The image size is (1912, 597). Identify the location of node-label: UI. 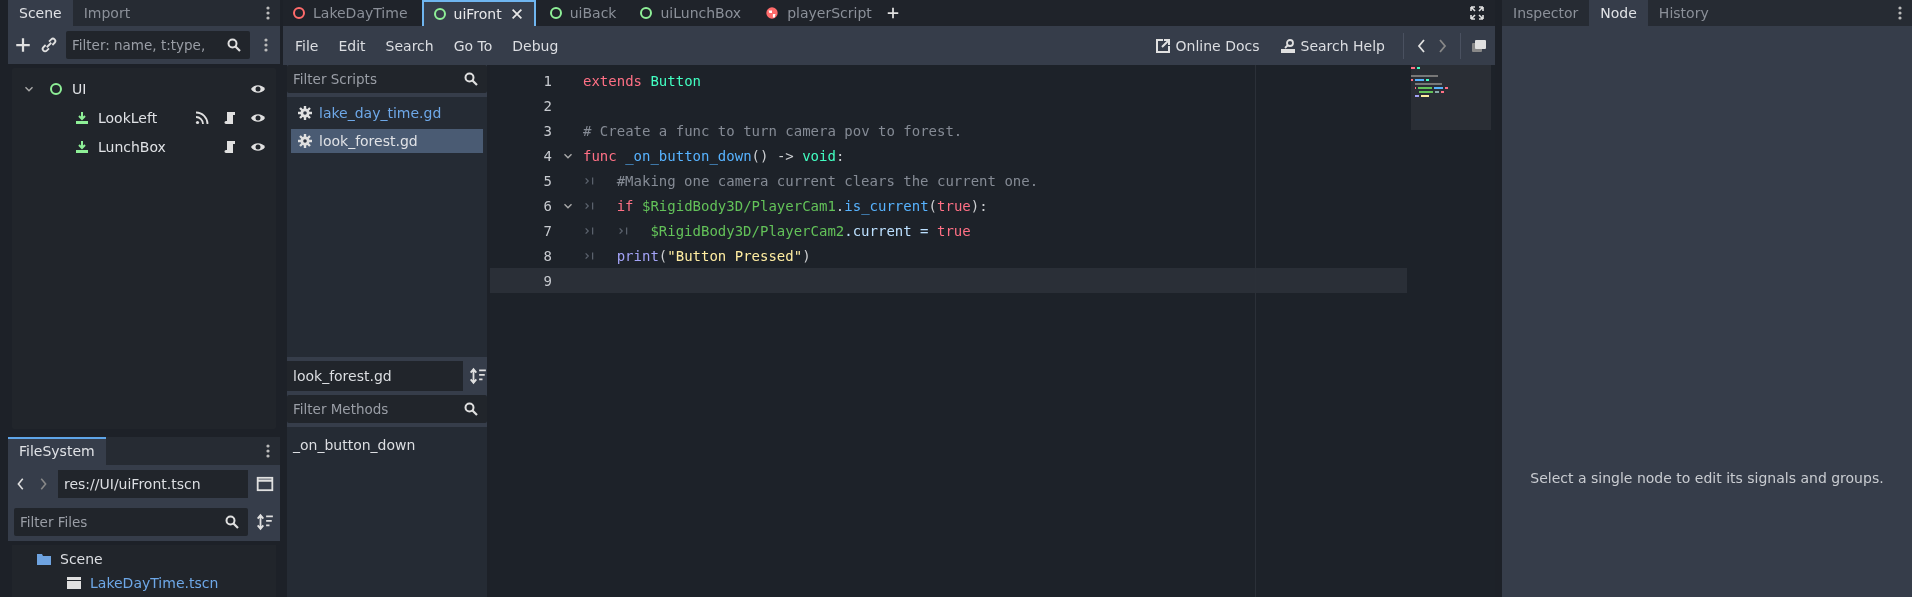
(79, 88).